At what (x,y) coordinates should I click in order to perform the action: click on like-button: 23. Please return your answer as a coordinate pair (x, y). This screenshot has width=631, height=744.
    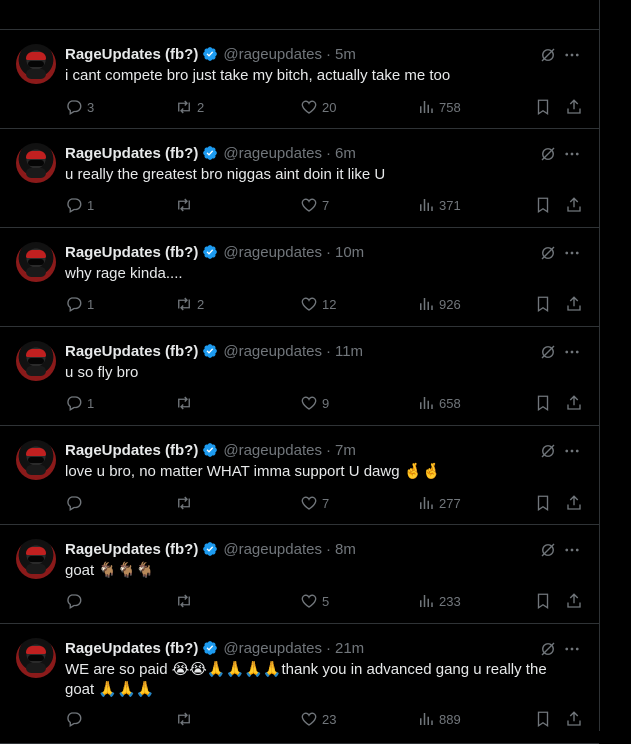
    Looking at the image, I should click on (318, 719).